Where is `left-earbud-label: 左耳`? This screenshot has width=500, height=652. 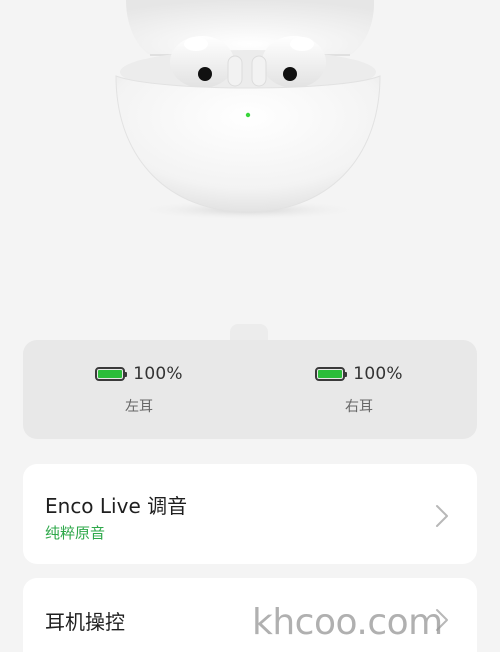
left-earbud-label: 左耳 is located at coordinates (139, 407).